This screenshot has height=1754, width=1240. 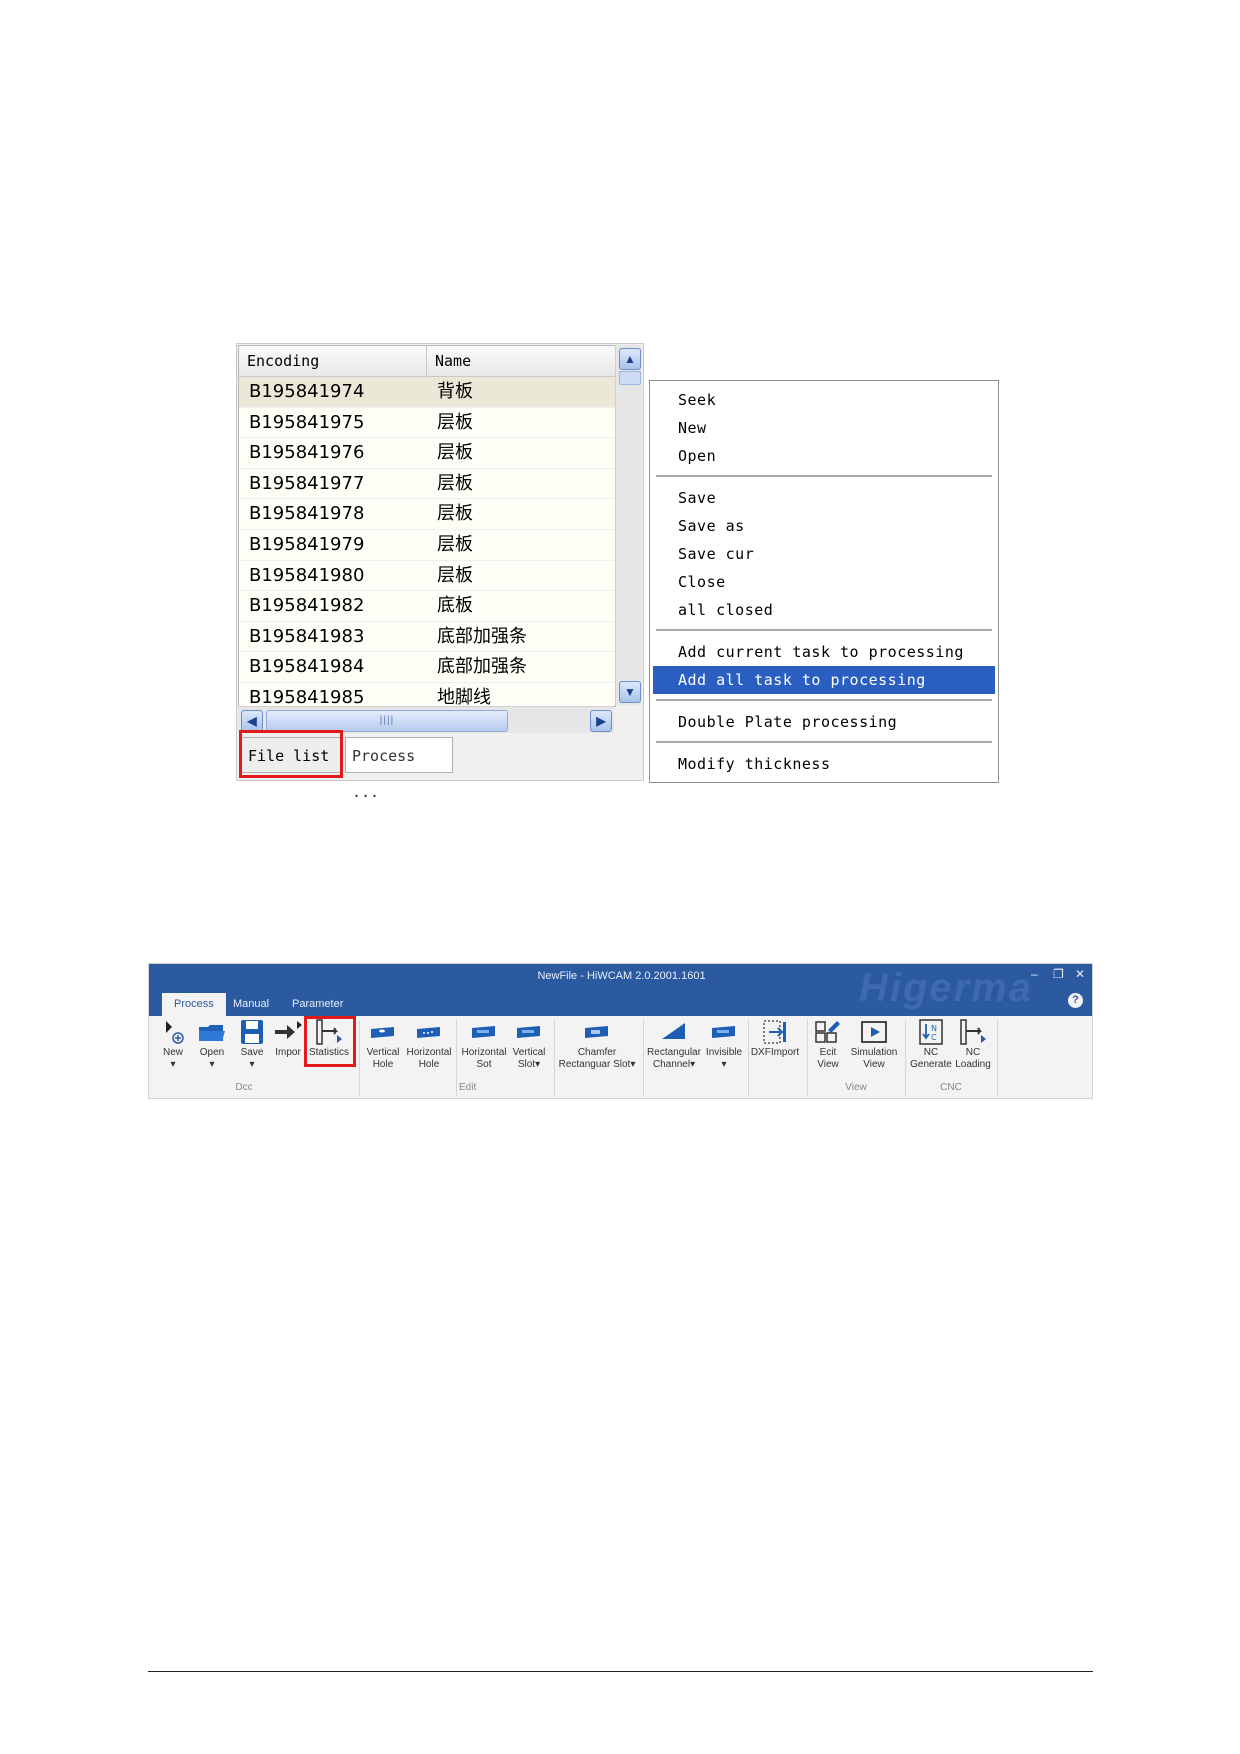 What do you see at coordinates (427, 606) in the screenshot?
I see `table-row: B195841982 底板` at bounding box center [427, 606].